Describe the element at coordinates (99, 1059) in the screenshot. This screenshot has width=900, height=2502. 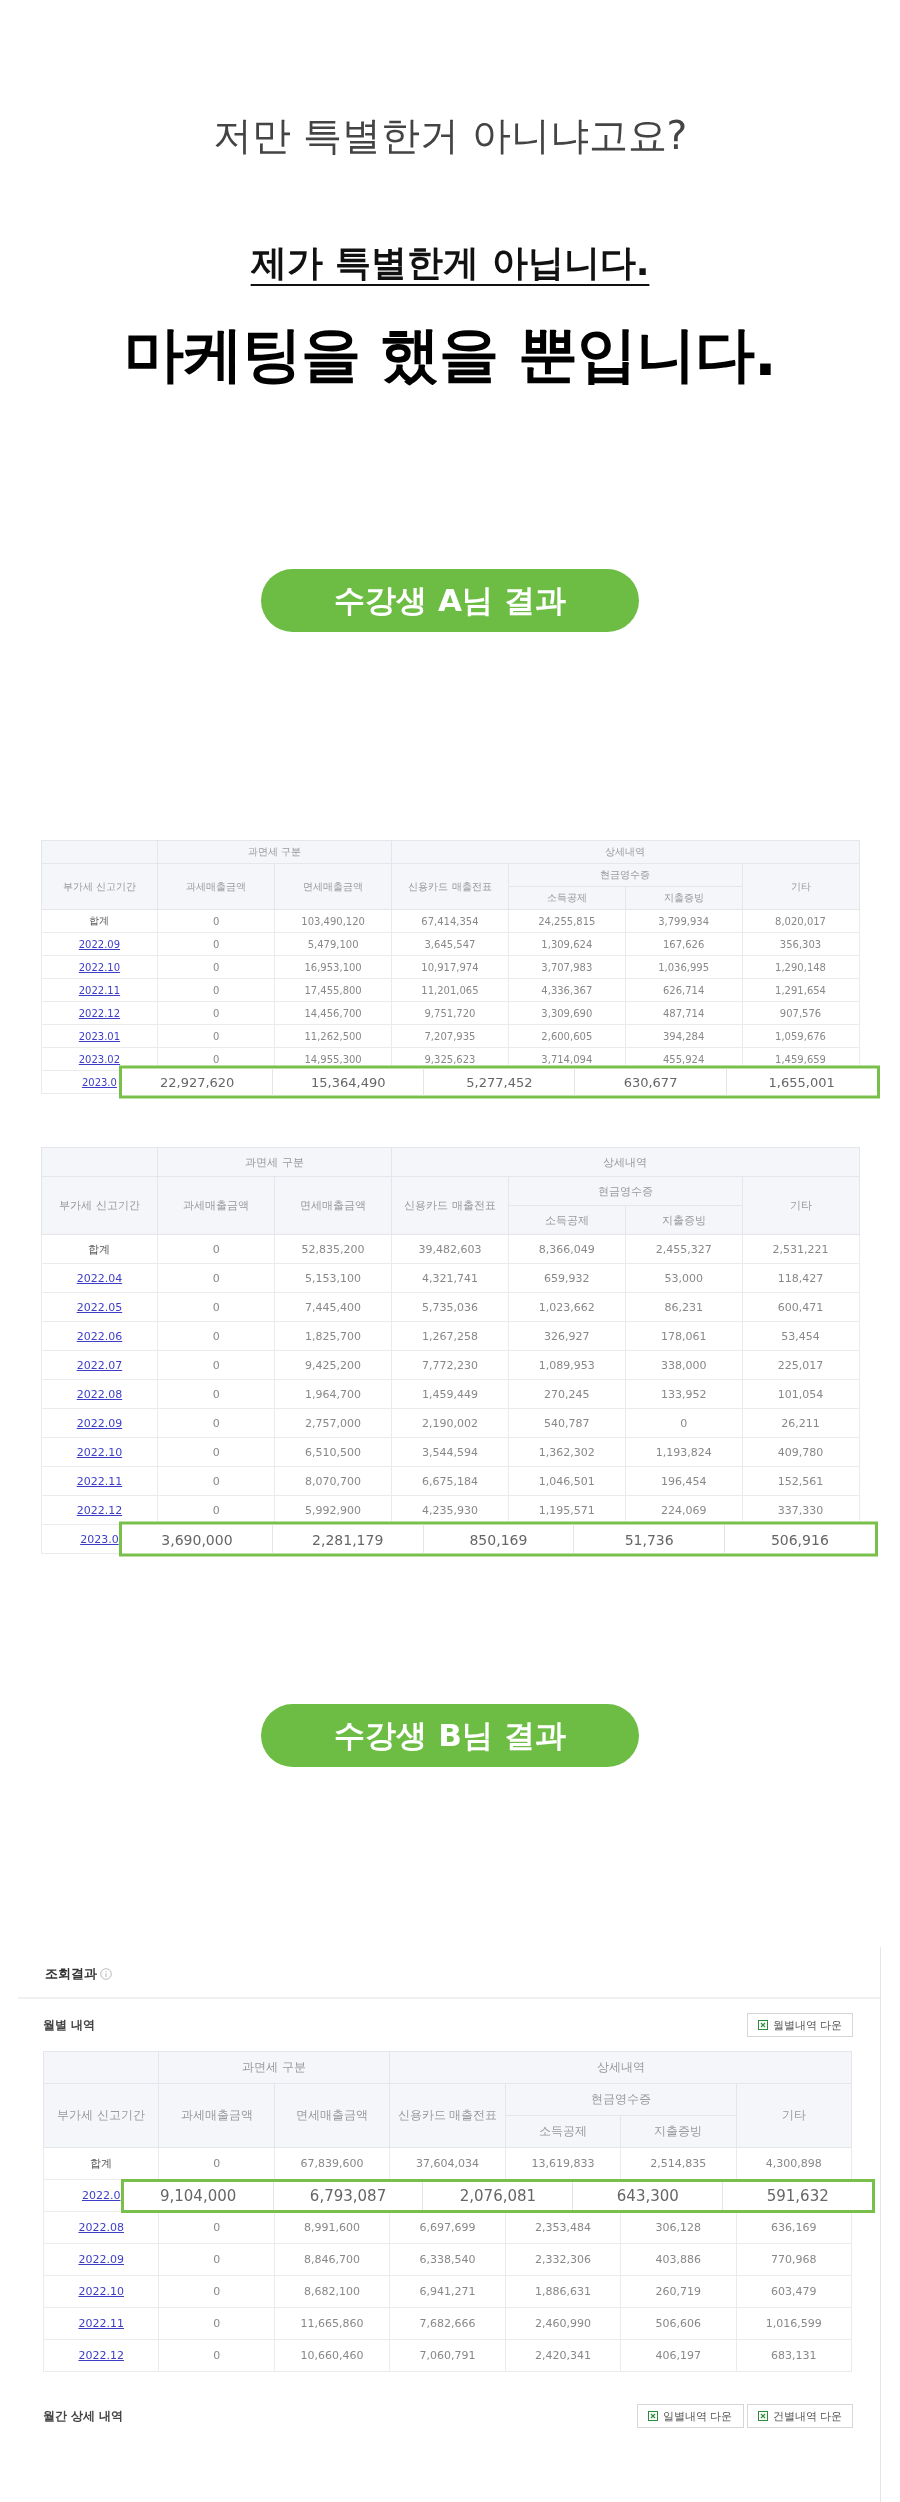
I see `period-link: 2023.02` at that location.